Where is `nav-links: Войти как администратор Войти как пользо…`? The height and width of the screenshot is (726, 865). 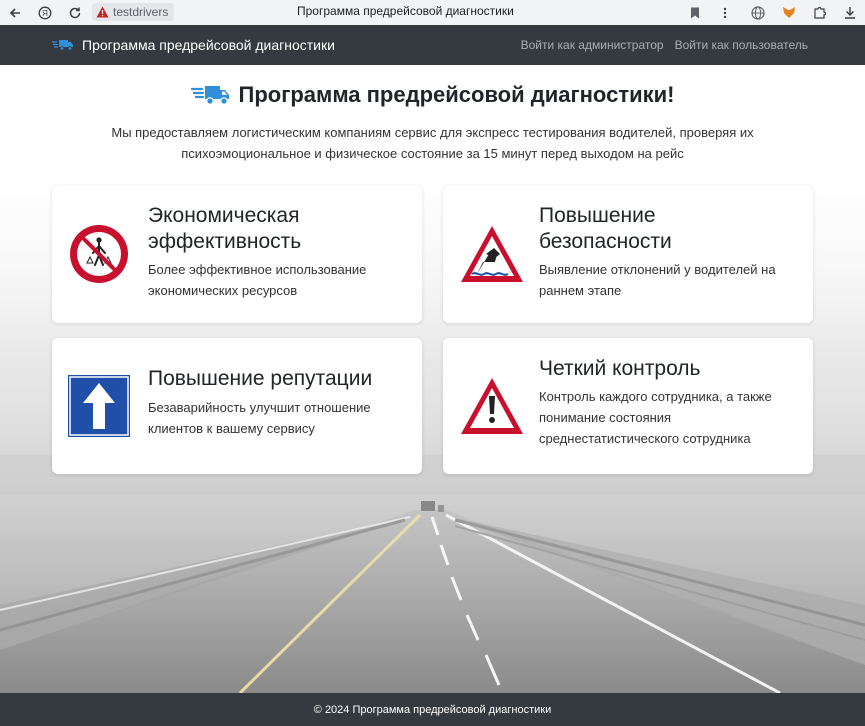 nav-links: Войти как администратор Войти как пользо… is located at coordinates (664, 45).